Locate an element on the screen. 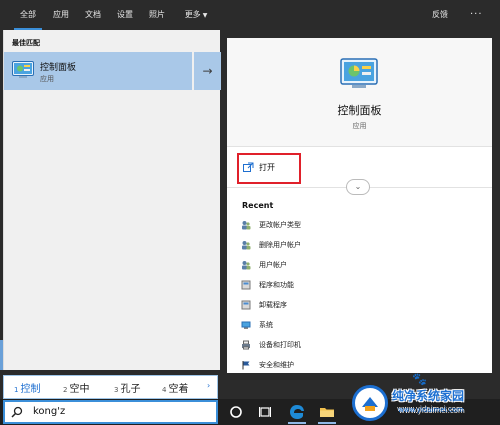  system-icon is located at coordinates (246, 325).